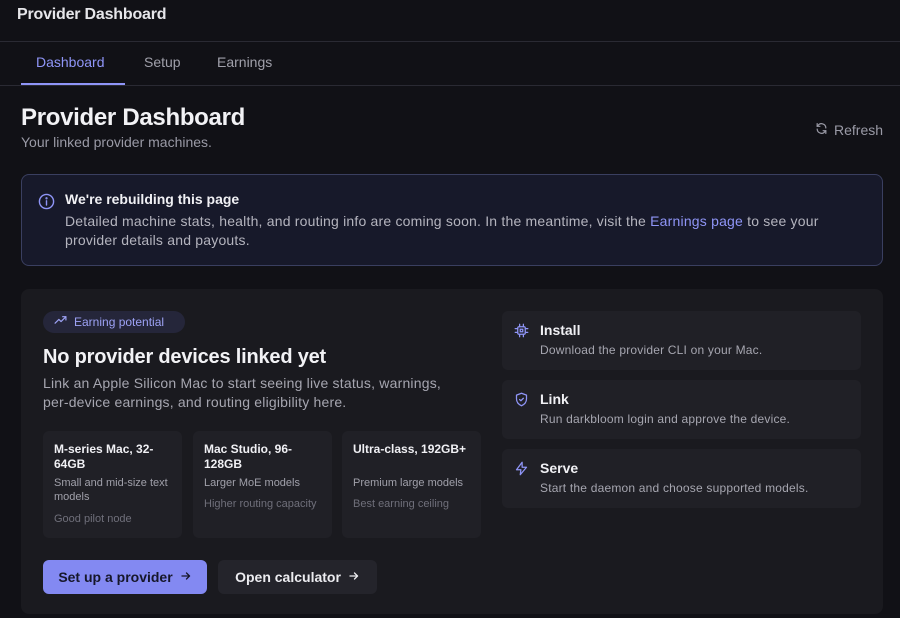  What do you see at coordinates (111, 490) in the screenshot?
I see `tier-description: Small and mid-size text models` at bounding box center [111, 490].